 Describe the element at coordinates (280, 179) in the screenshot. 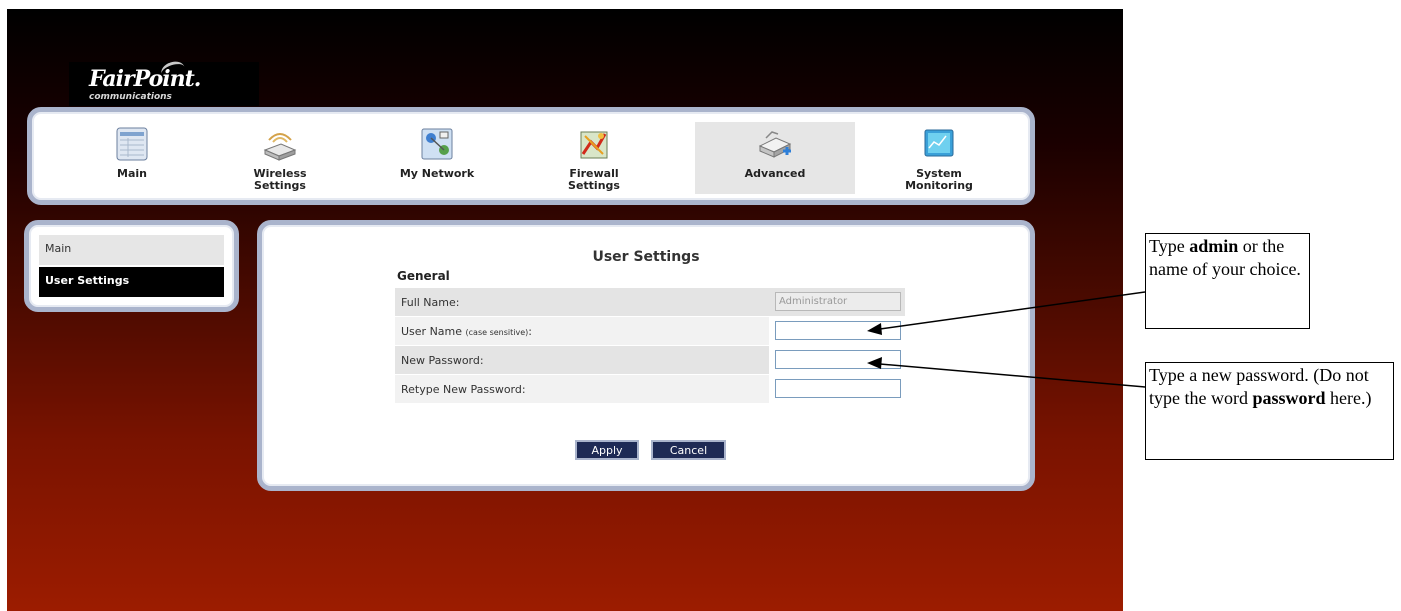

I see `nav-wireless-label: Wireless Settings` at that location.